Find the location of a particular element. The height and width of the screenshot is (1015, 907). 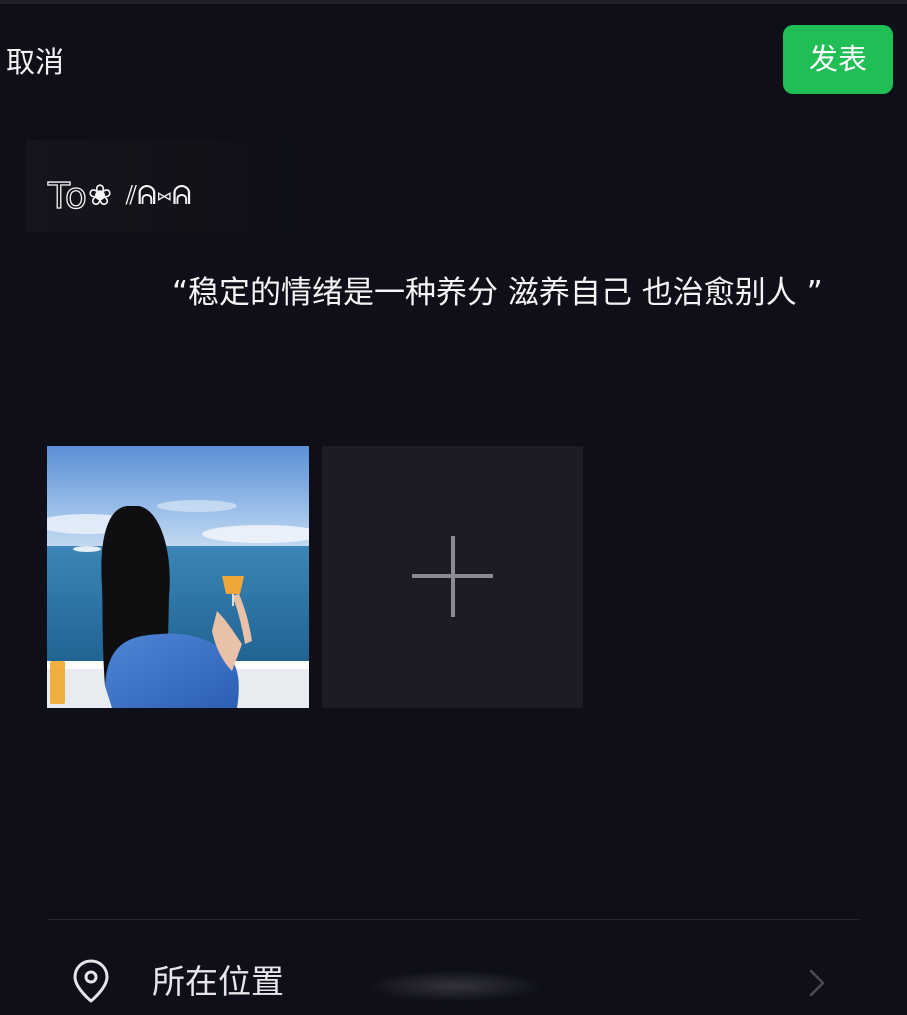

add-photo-button is located at coordinates (452, 577).